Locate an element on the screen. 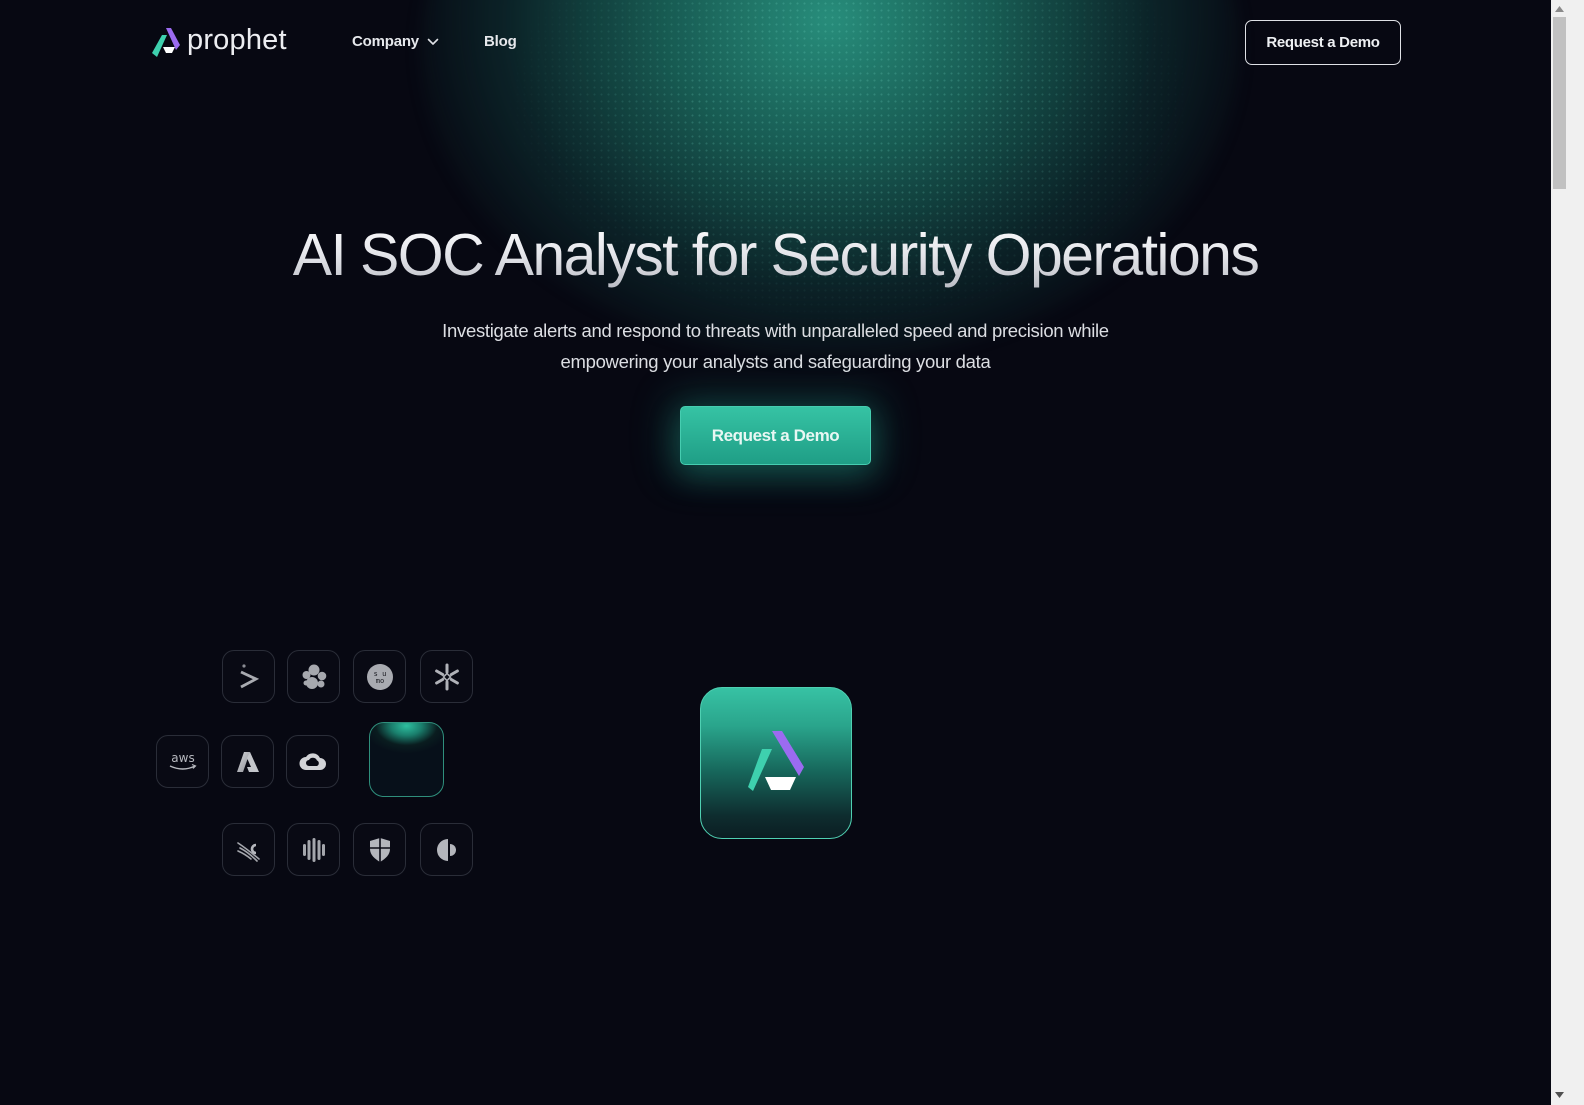 The image size is (1584, 1105). nav-item-company: Company is located at coordinates (395, 41).